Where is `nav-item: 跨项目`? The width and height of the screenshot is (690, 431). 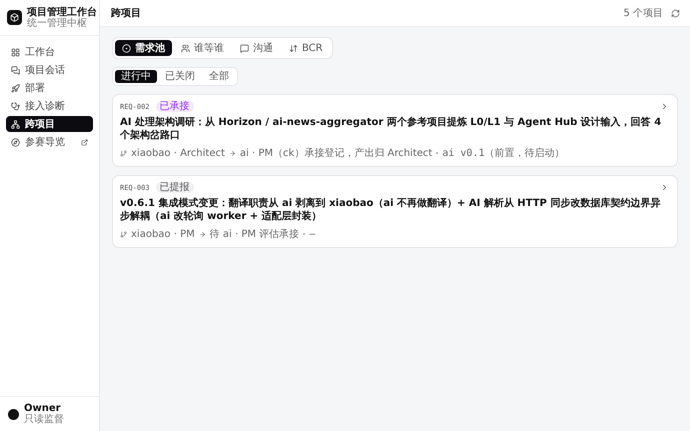
nav-item: 跨项目 is located at coordinates (49, 124).